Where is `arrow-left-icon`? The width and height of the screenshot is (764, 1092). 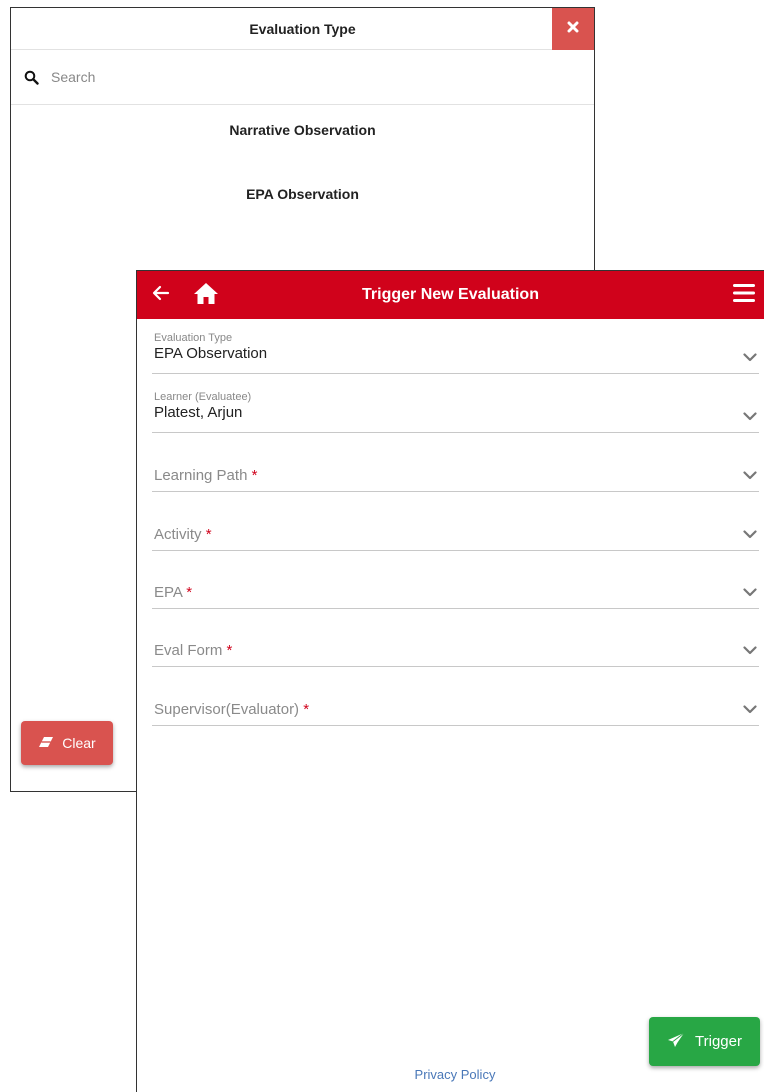 arrow-left-icon is located at coordinates (161, 295).